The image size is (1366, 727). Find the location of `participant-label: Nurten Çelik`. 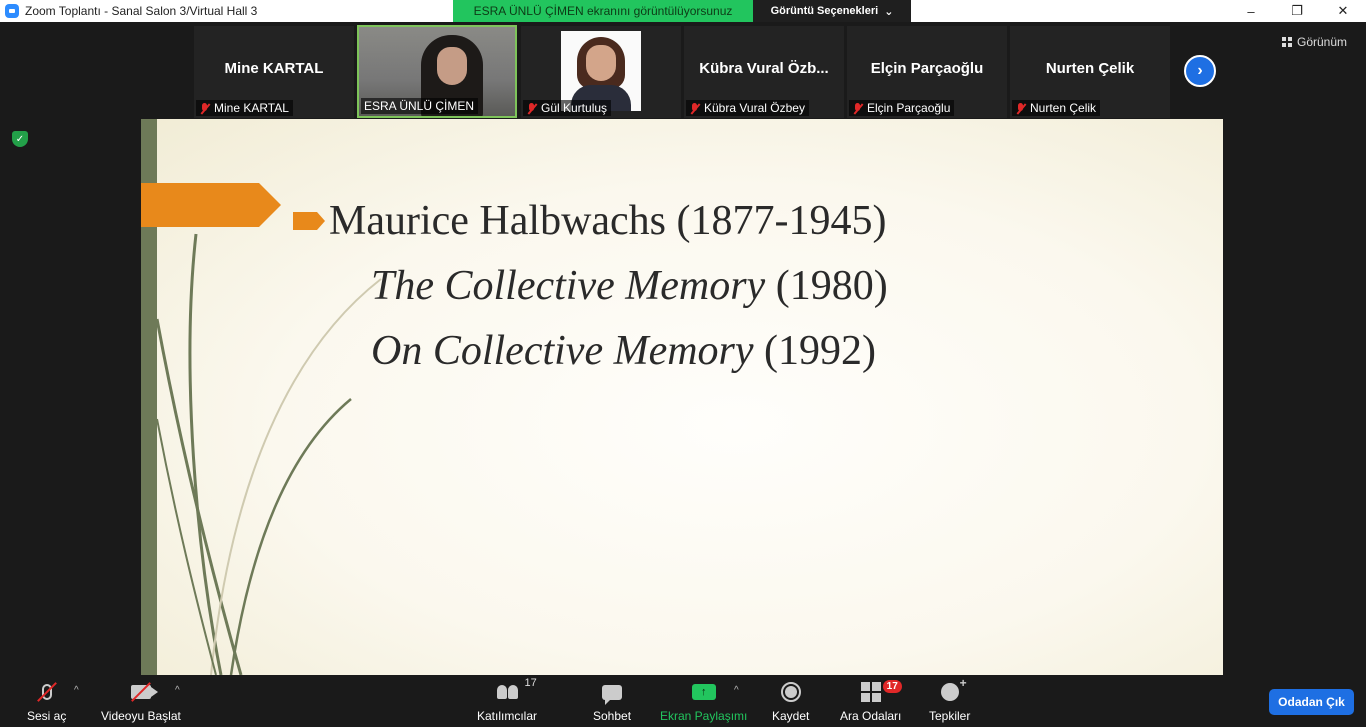

participant-label: Nurten Çelik is located at coordinates (1056, 108).